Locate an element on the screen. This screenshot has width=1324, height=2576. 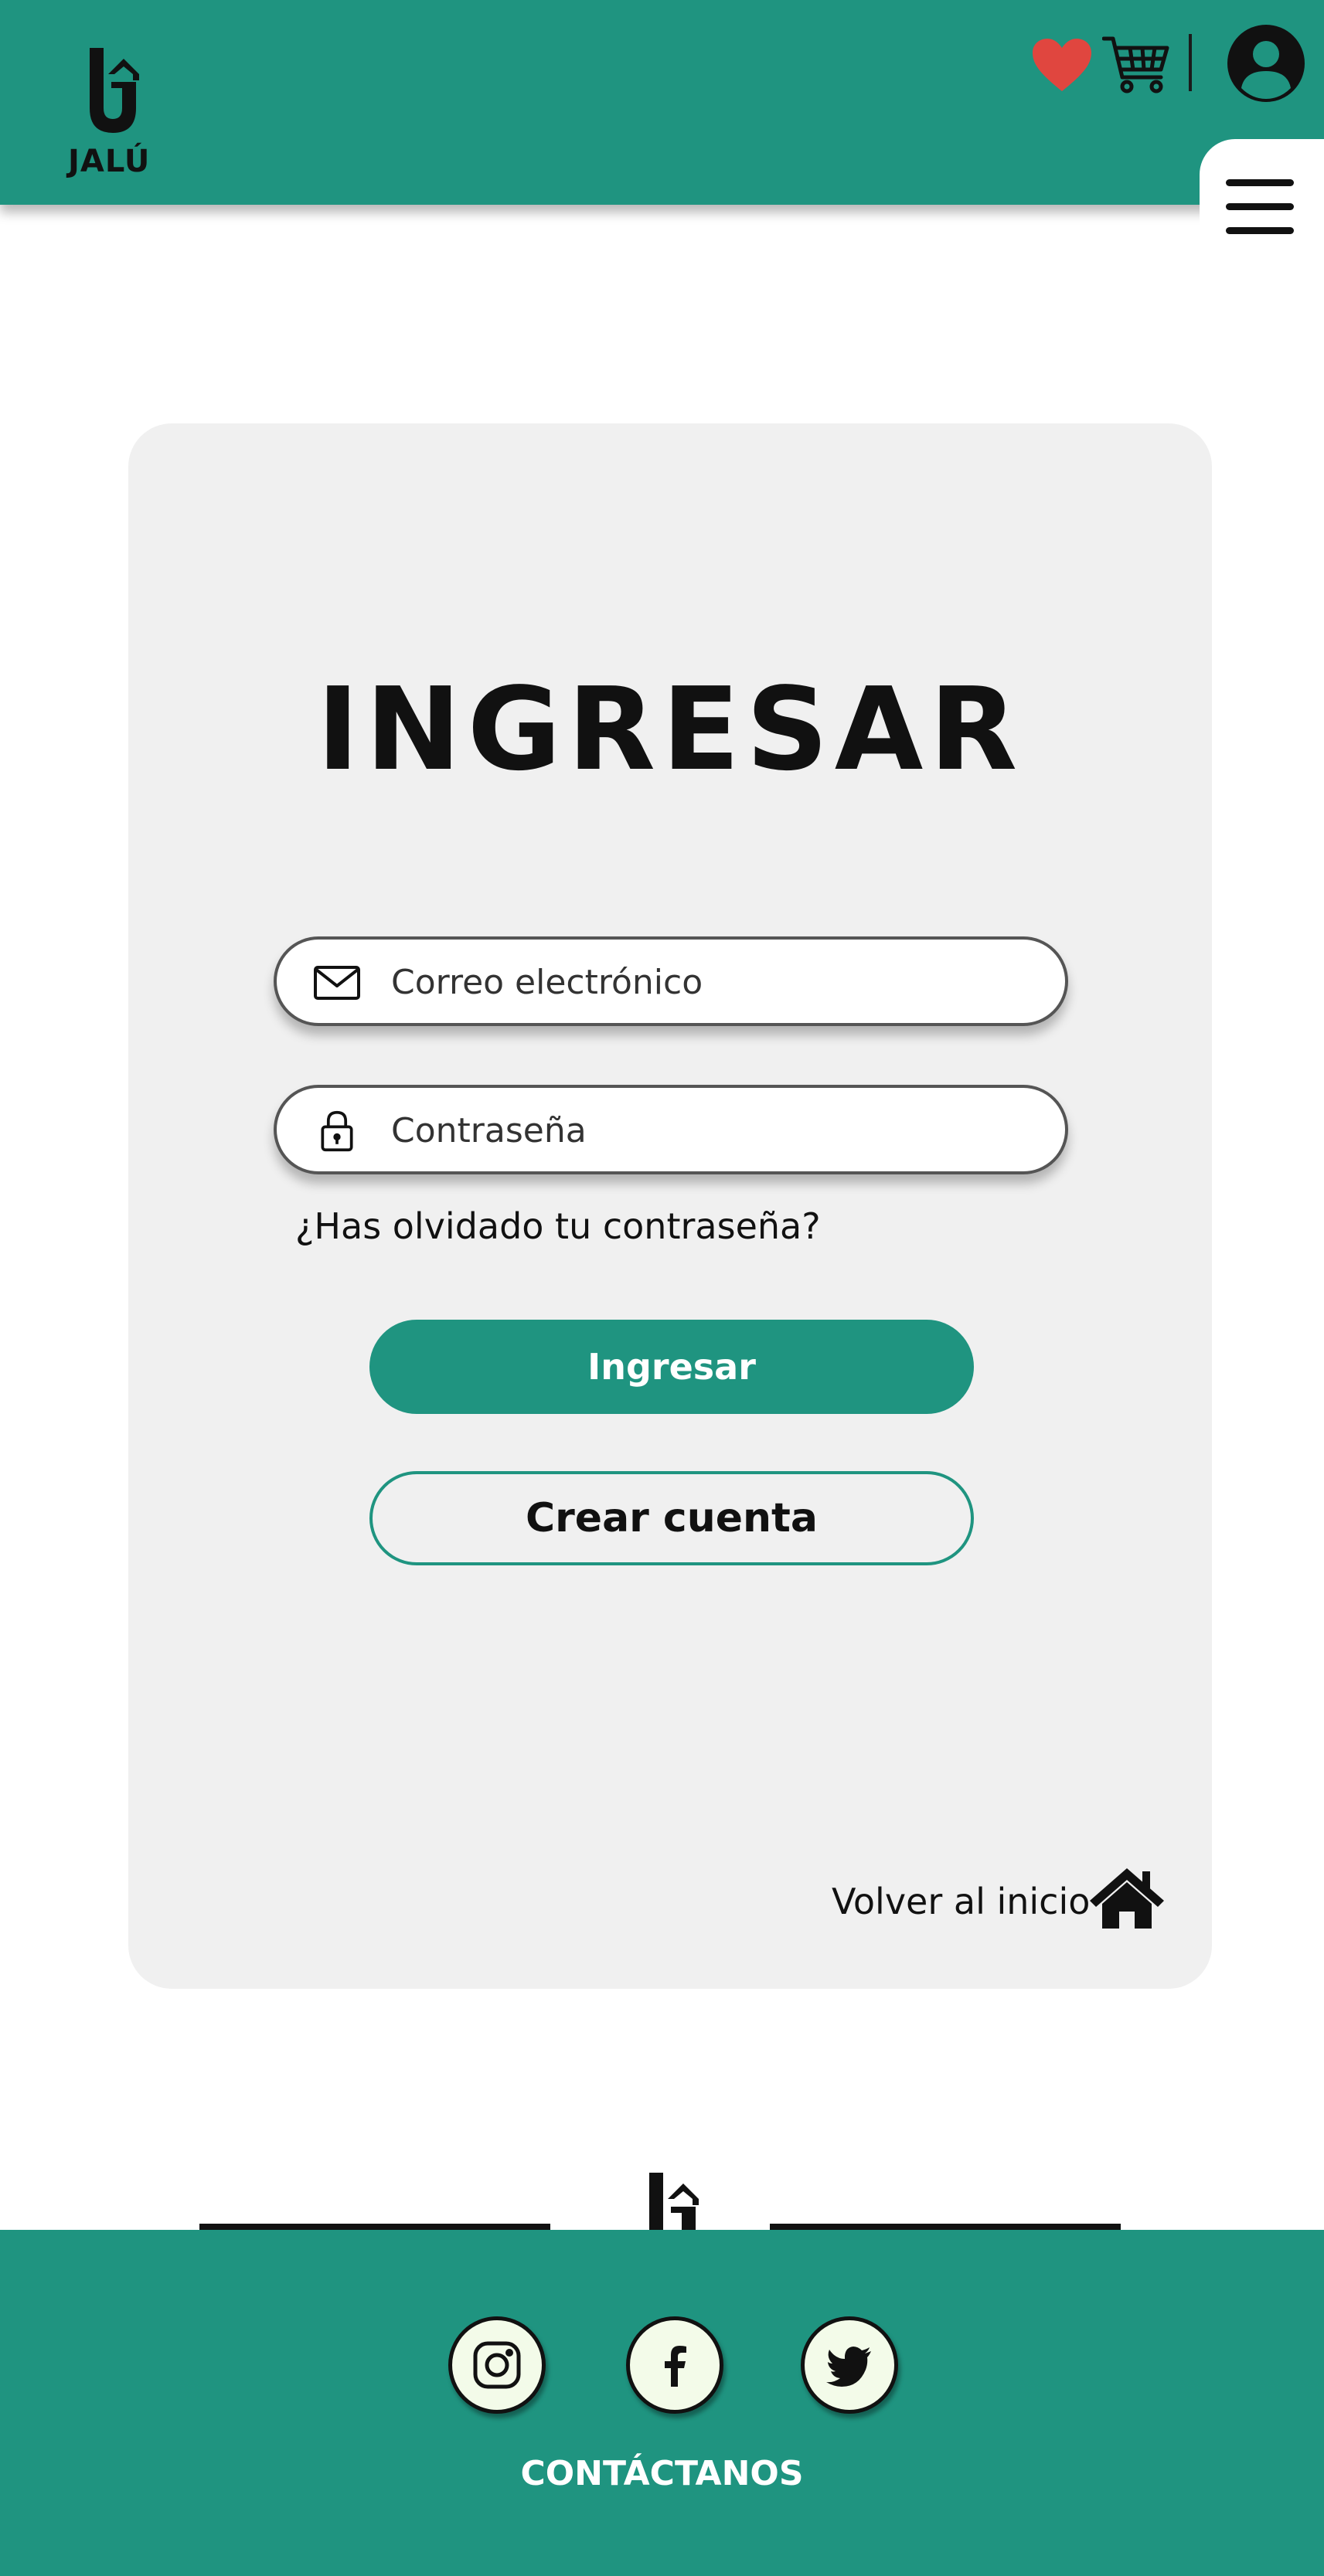
logo-mark-icon is located at coordinates (114, 90).